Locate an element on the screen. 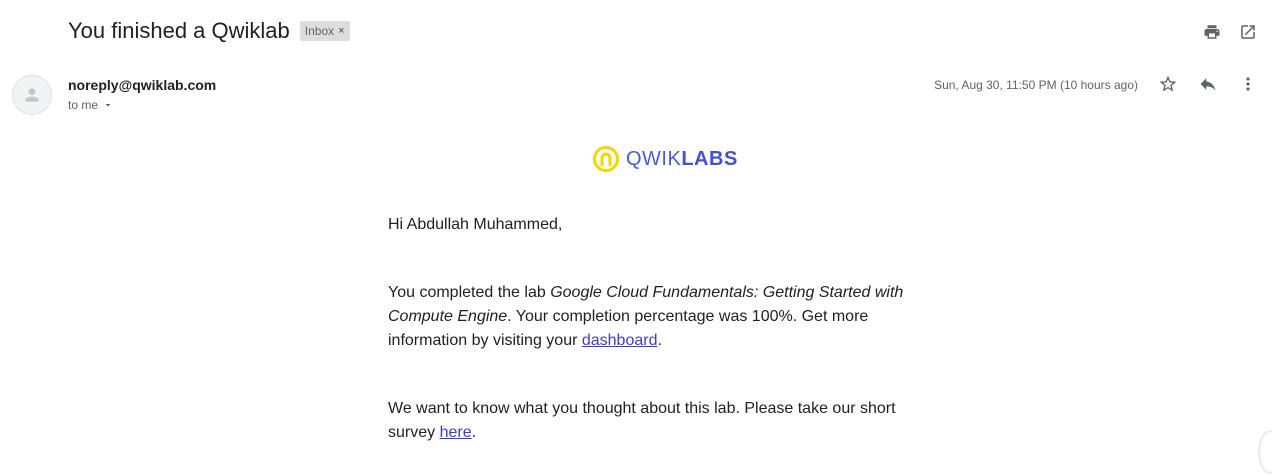  open-in-new-icon is located at coordinates (1248, 32).